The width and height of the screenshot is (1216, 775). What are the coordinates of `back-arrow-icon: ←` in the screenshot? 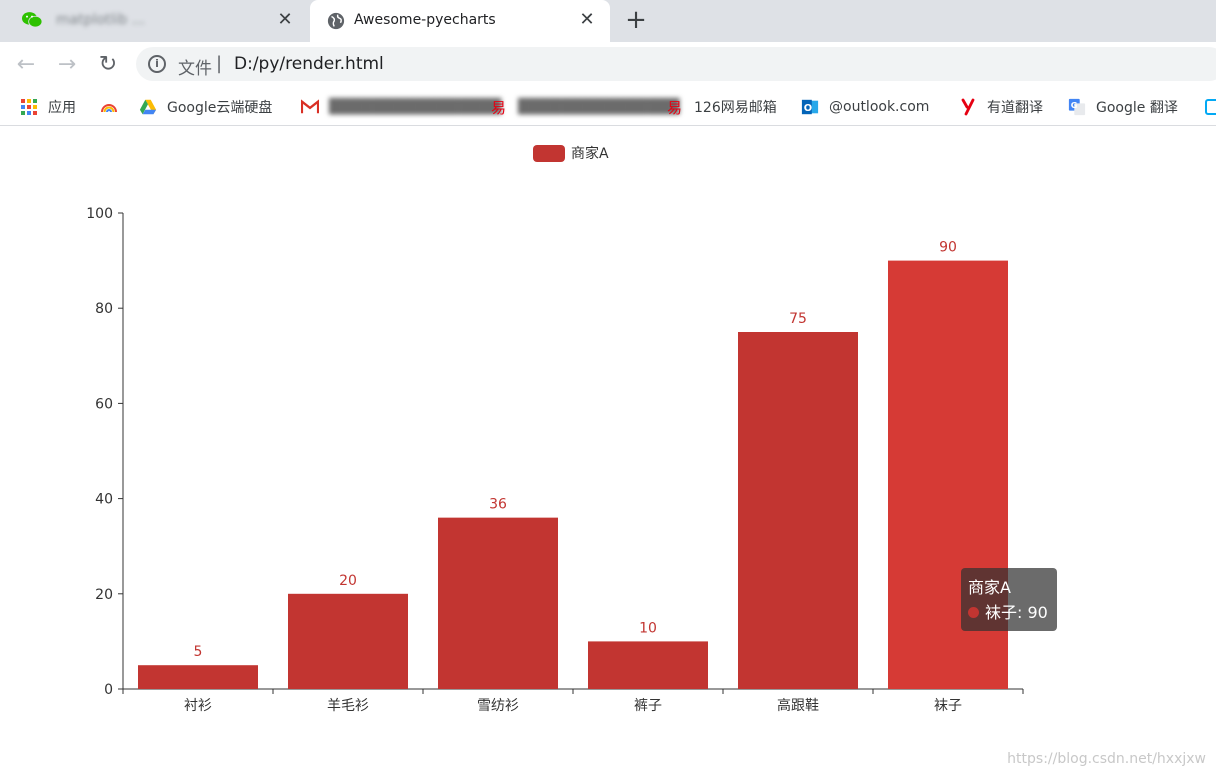 It's located at (26, 65).